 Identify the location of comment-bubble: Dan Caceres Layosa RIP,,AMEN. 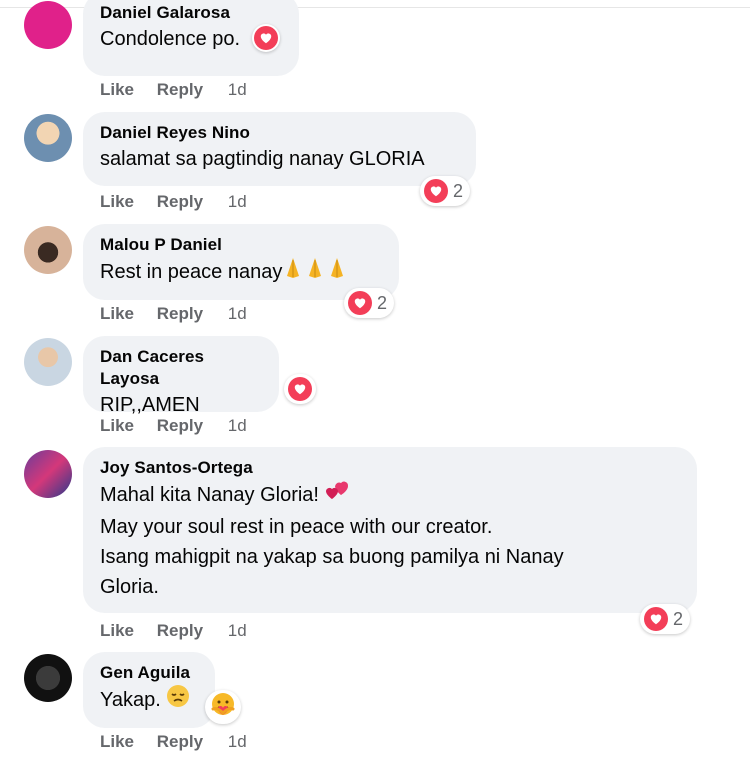
(181, 376).